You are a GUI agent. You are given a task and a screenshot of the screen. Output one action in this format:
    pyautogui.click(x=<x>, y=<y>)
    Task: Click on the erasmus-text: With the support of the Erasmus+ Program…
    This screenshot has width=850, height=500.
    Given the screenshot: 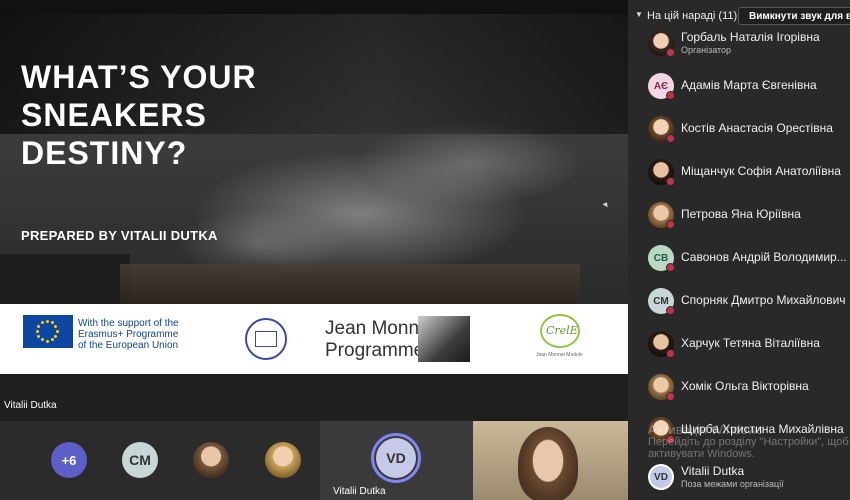 What is the action you would take?
    pyautogui.click(x=128, y=334)
    